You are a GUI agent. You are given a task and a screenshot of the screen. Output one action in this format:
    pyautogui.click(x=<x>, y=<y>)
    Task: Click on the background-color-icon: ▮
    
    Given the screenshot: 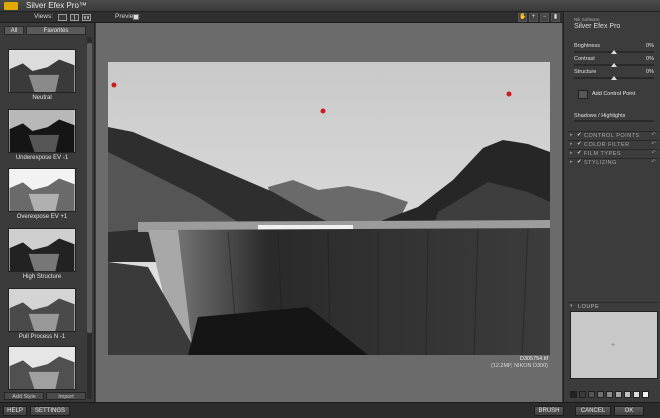 What is the action you would take?
    pyautogui.click(x=555, y=17)
    